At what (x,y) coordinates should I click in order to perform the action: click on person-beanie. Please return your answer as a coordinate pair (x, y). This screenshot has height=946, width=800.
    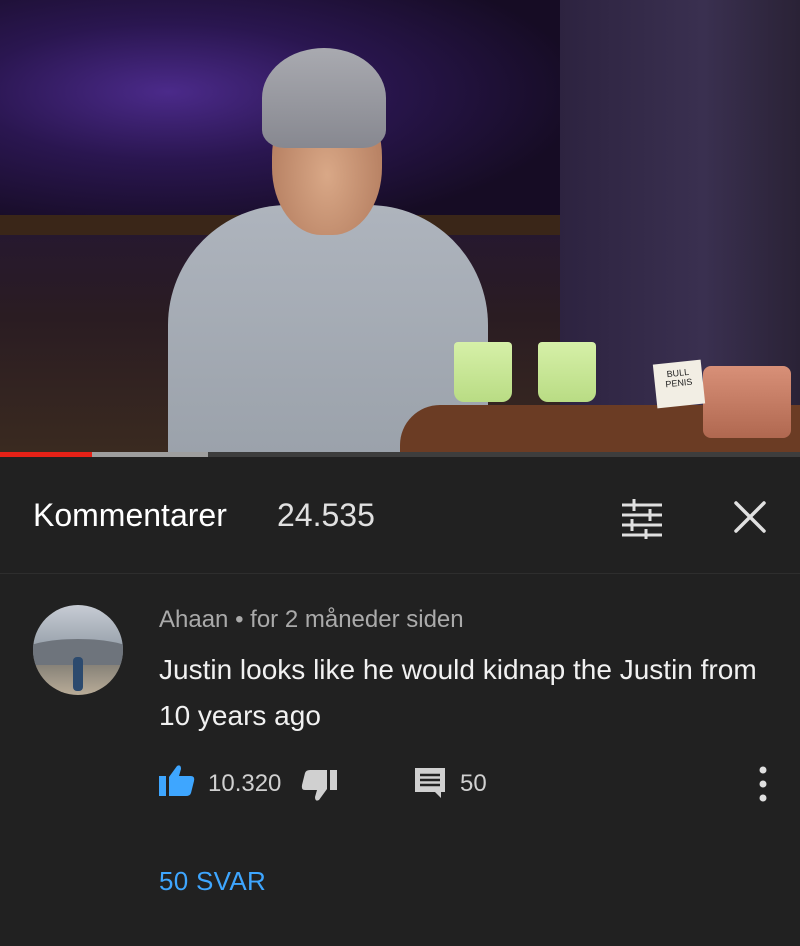
    Looking at the image, I should click on (324, 98).